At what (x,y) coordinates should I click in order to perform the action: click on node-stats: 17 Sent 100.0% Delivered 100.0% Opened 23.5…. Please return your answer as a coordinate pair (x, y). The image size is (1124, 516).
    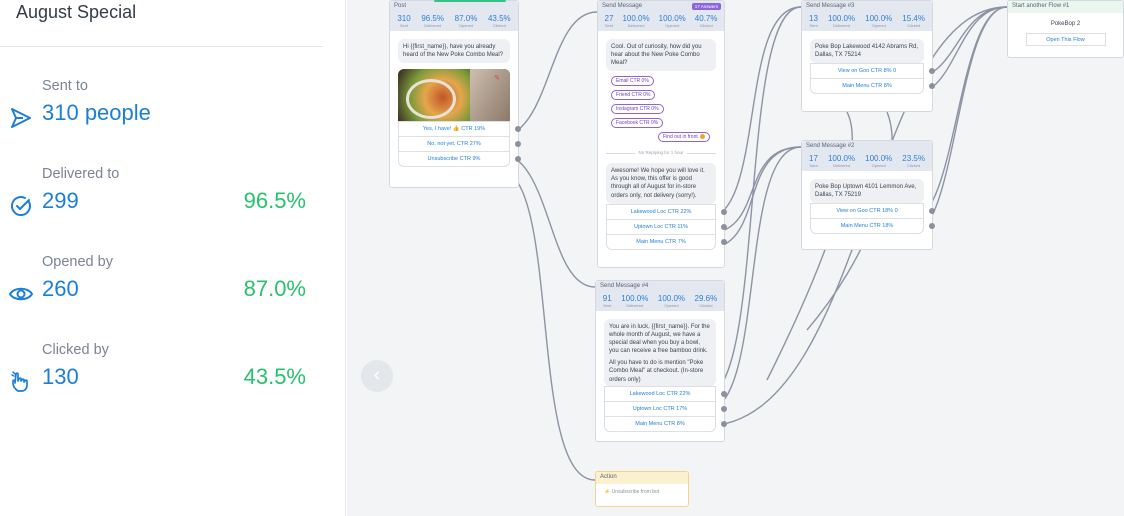
    Looking at the image, I should click on (867, 162).